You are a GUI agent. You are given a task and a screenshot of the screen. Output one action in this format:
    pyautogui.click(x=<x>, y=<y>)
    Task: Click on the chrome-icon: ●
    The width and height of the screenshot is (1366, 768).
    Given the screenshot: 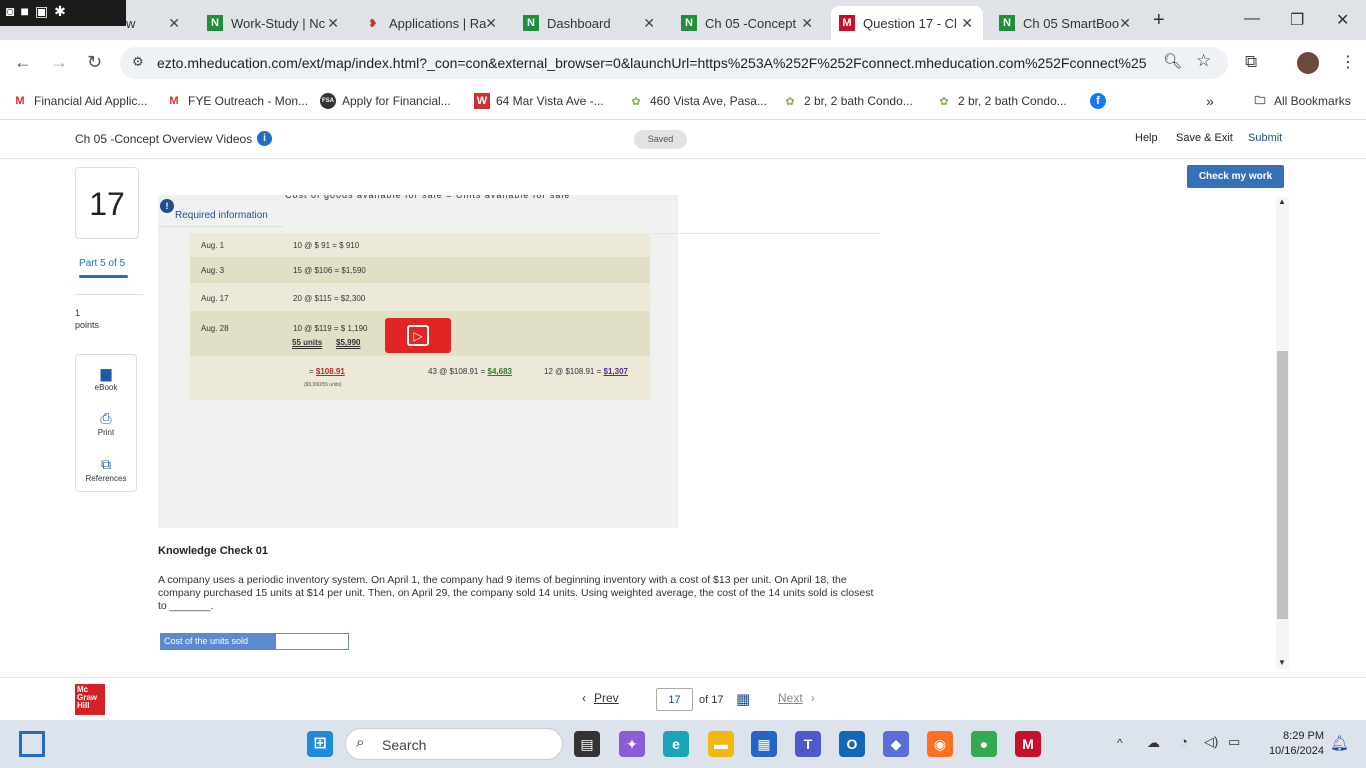 What is the action you would take?
    pyautogui.click(x=984, y=744)
    